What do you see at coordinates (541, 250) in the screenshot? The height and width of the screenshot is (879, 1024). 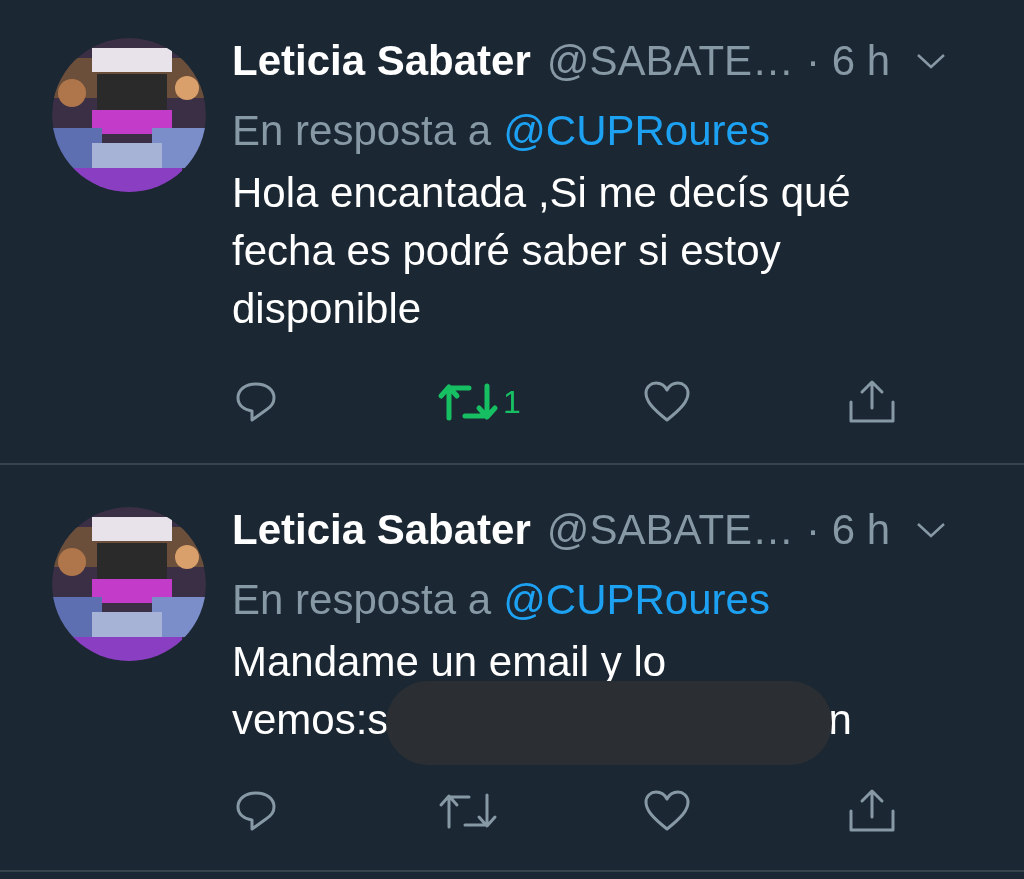 I see `tweet-text: Hola encantada ,Si me decís qué fecha es podré saber si estoy disponible` at bounding box center [541, 250].